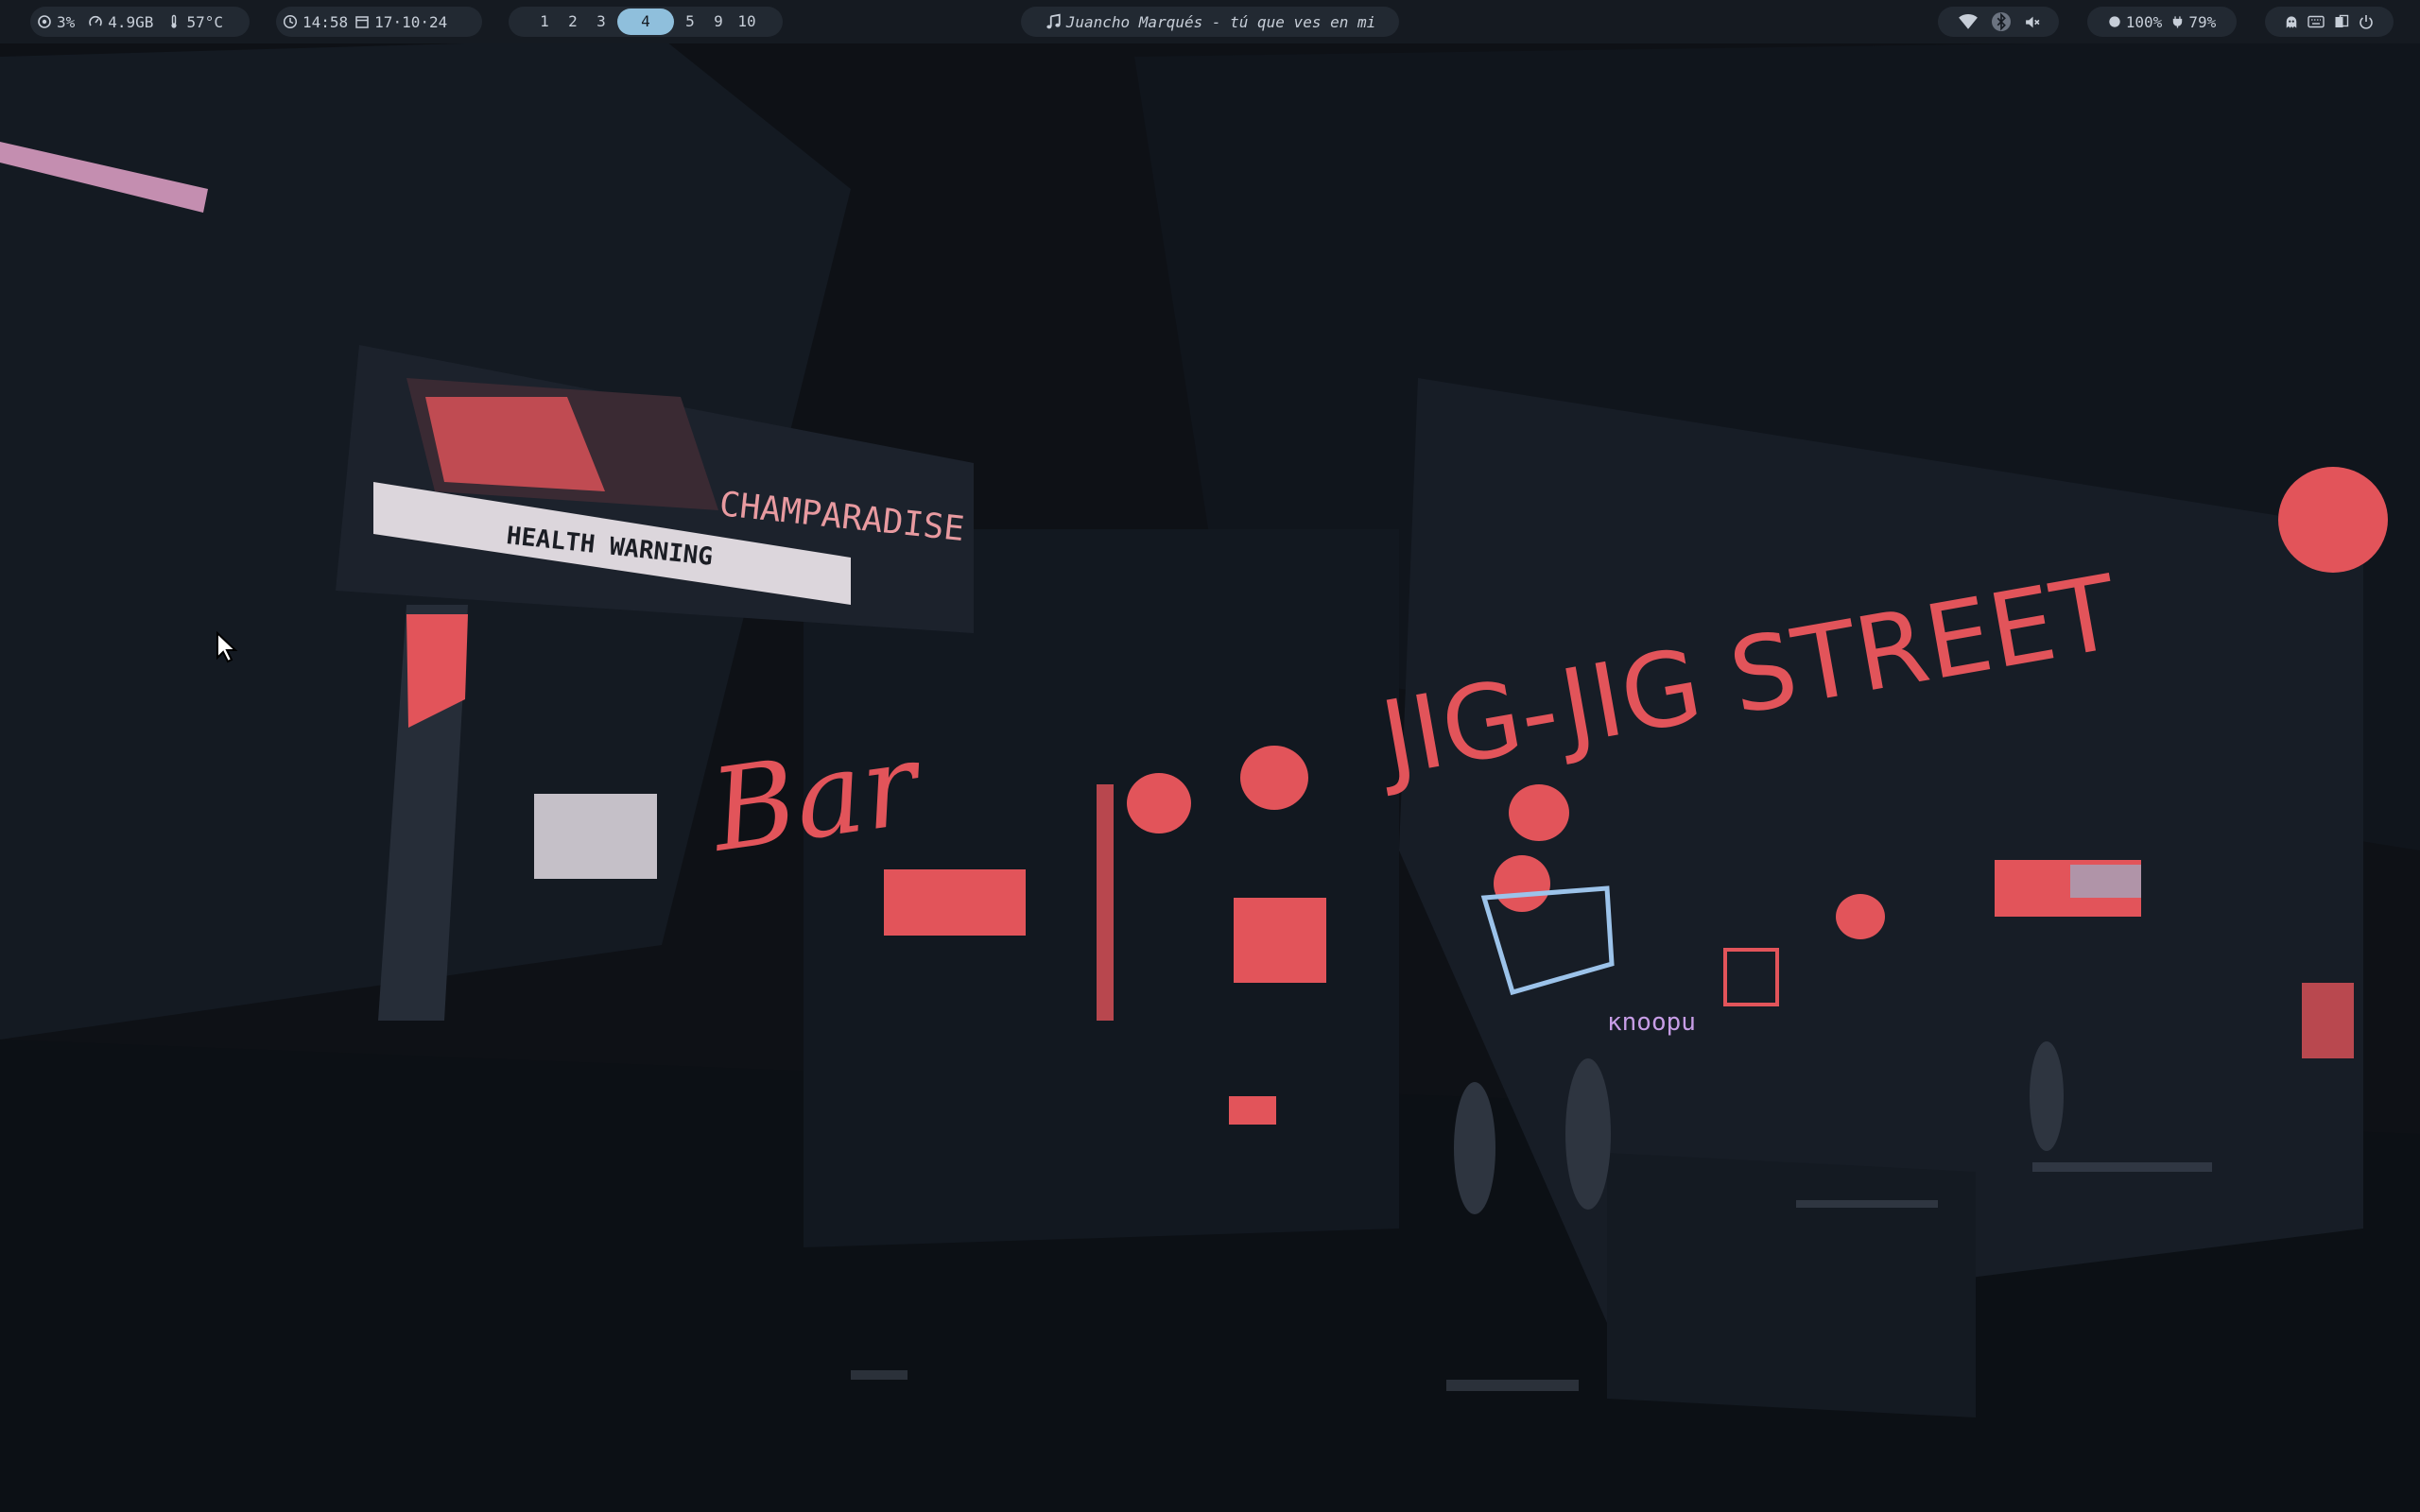 The width and height of the screenshot is (2420, 1512). Describe the element at coordinates (2341, 21) in the screenshot. I see `clipboard-icon` at that location.